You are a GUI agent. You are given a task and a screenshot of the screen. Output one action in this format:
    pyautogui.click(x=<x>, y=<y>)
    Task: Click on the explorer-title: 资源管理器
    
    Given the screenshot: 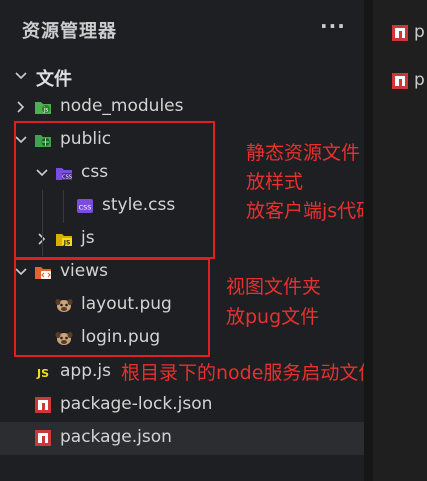 What is the action you would take?
    pyautogui.click(x=69, y=31)
    